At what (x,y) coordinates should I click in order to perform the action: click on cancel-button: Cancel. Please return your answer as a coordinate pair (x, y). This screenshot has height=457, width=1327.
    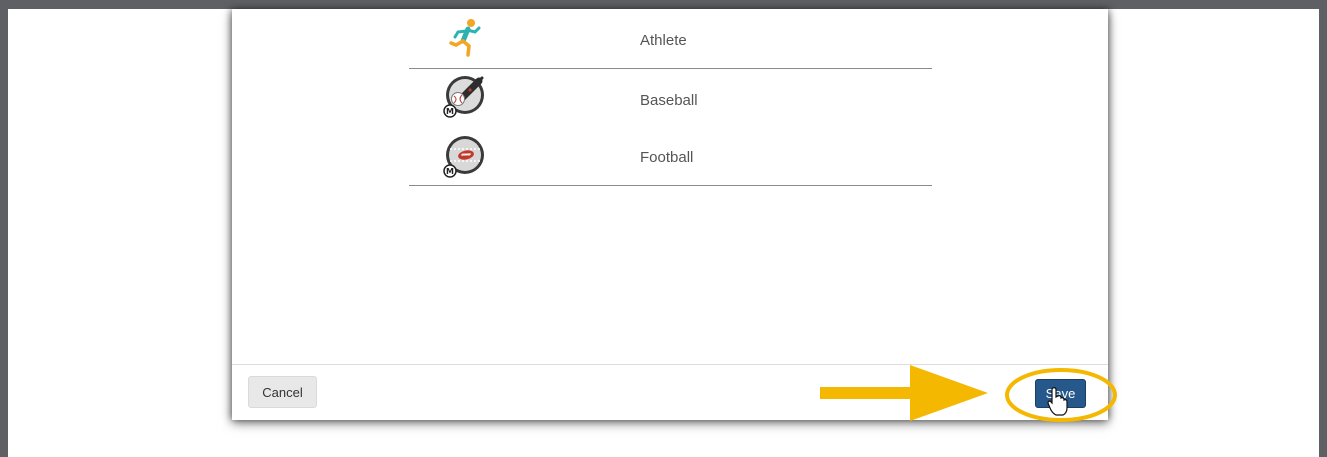
    Looking at the image, I should click on (282, 392).